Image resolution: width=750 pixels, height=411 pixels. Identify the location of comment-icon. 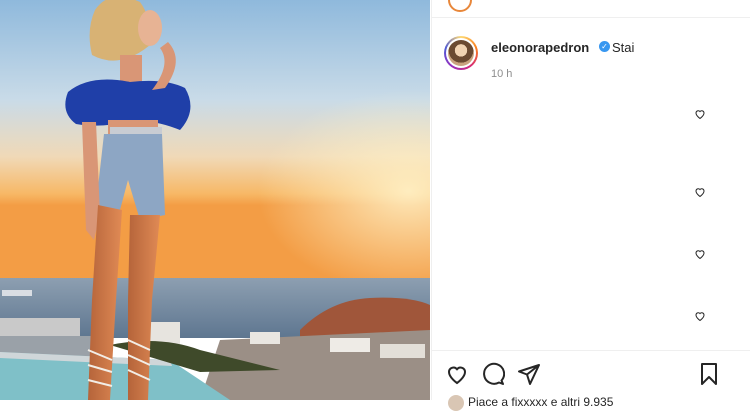
(493, 374).